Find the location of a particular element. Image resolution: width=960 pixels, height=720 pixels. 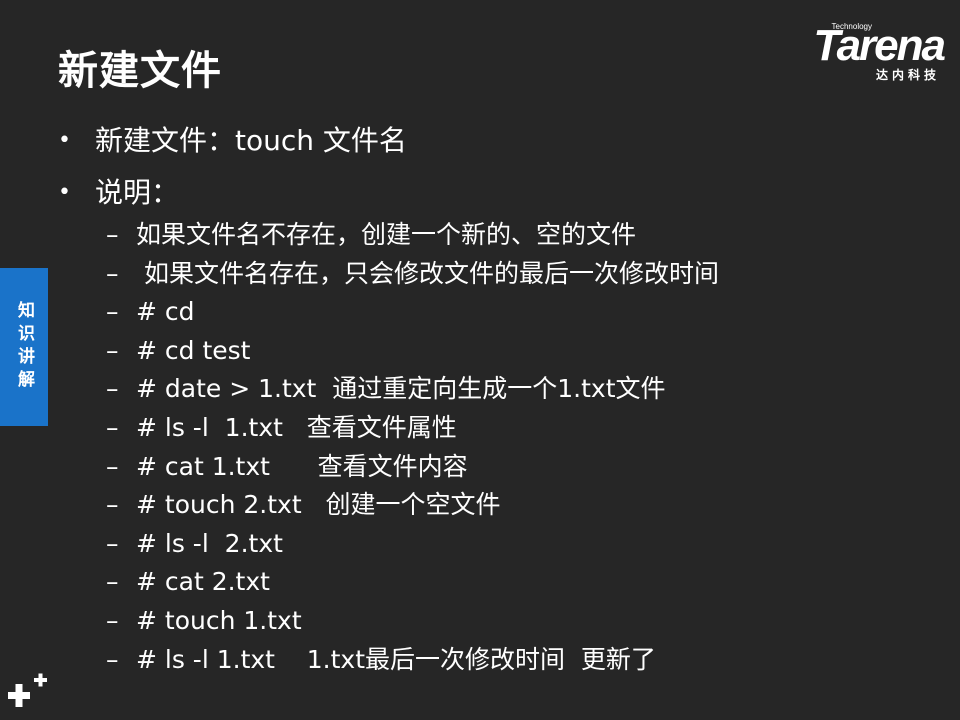

tarena-logo: Technology Tarena 达内科技 is located at coordinates (860, 52).